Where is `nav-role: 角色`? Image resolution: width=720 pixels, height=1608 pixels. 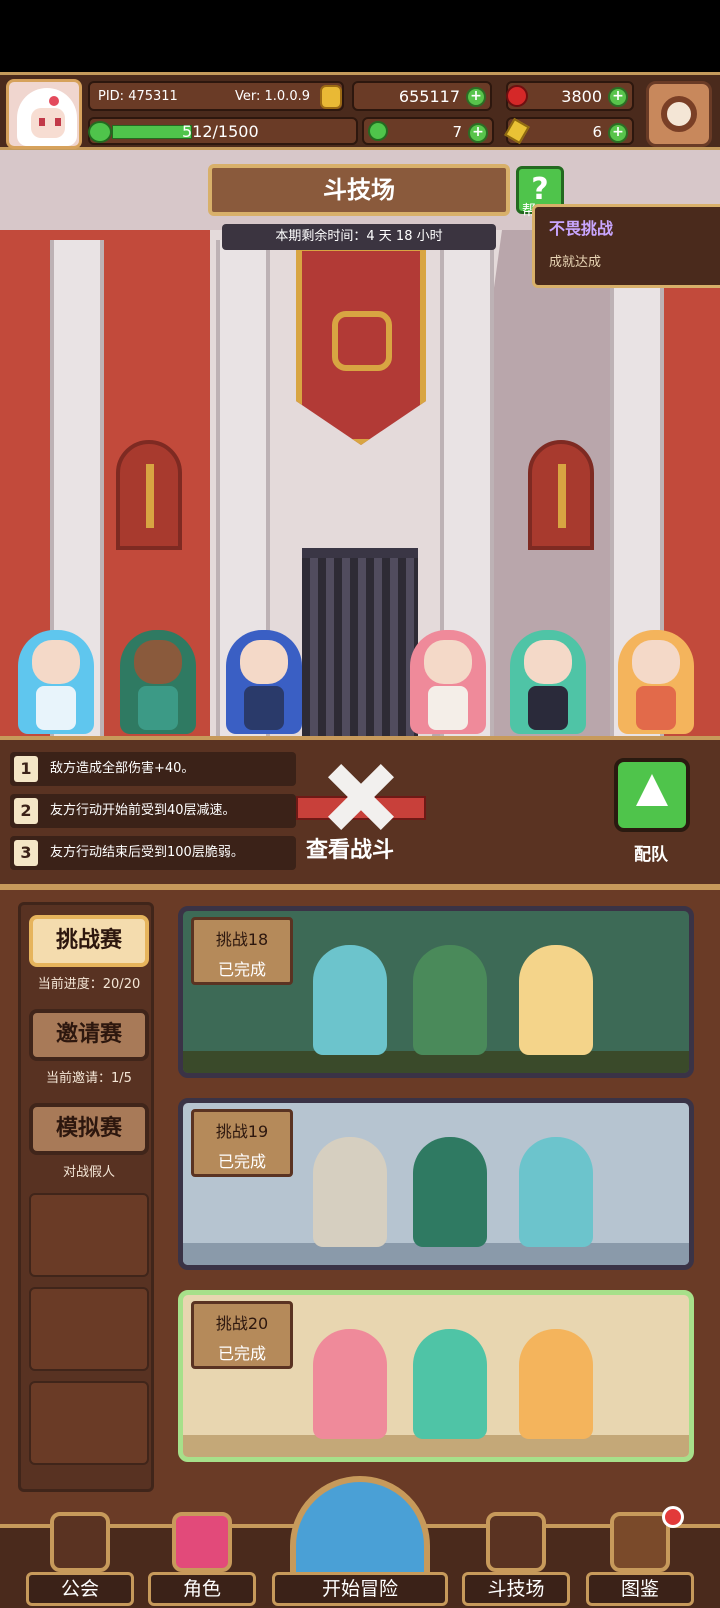 nav-role: 角色 is located at coordinates (202, 1560).